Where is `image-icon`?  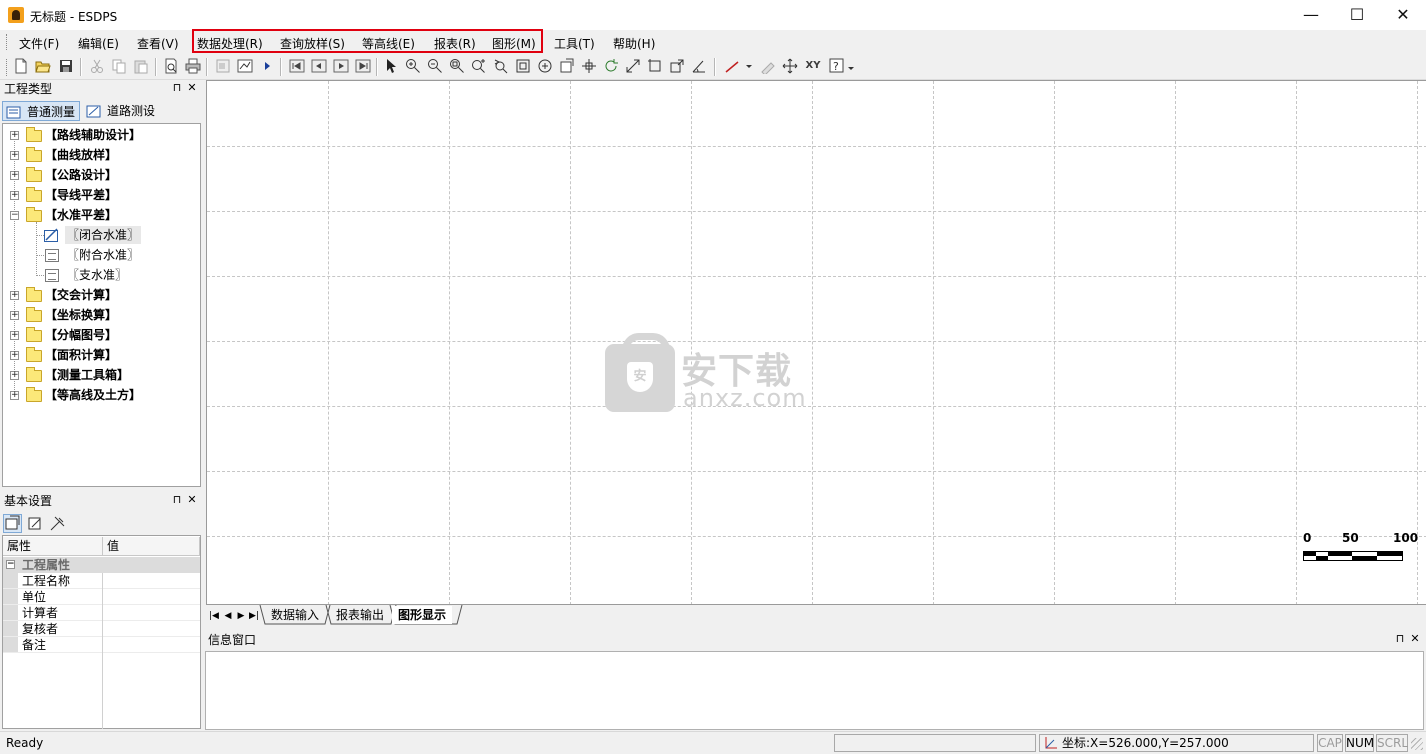
image-icon is located at coordinates (223, 66).